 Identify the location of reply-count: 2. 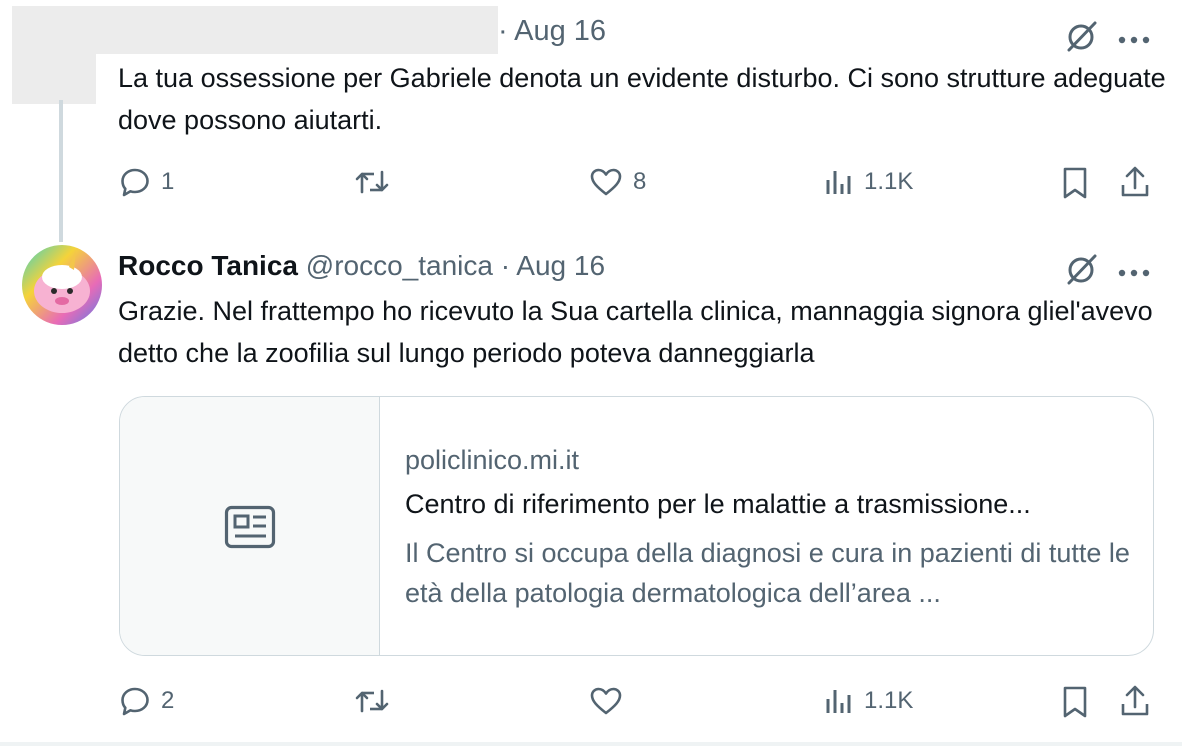
(168, 700).